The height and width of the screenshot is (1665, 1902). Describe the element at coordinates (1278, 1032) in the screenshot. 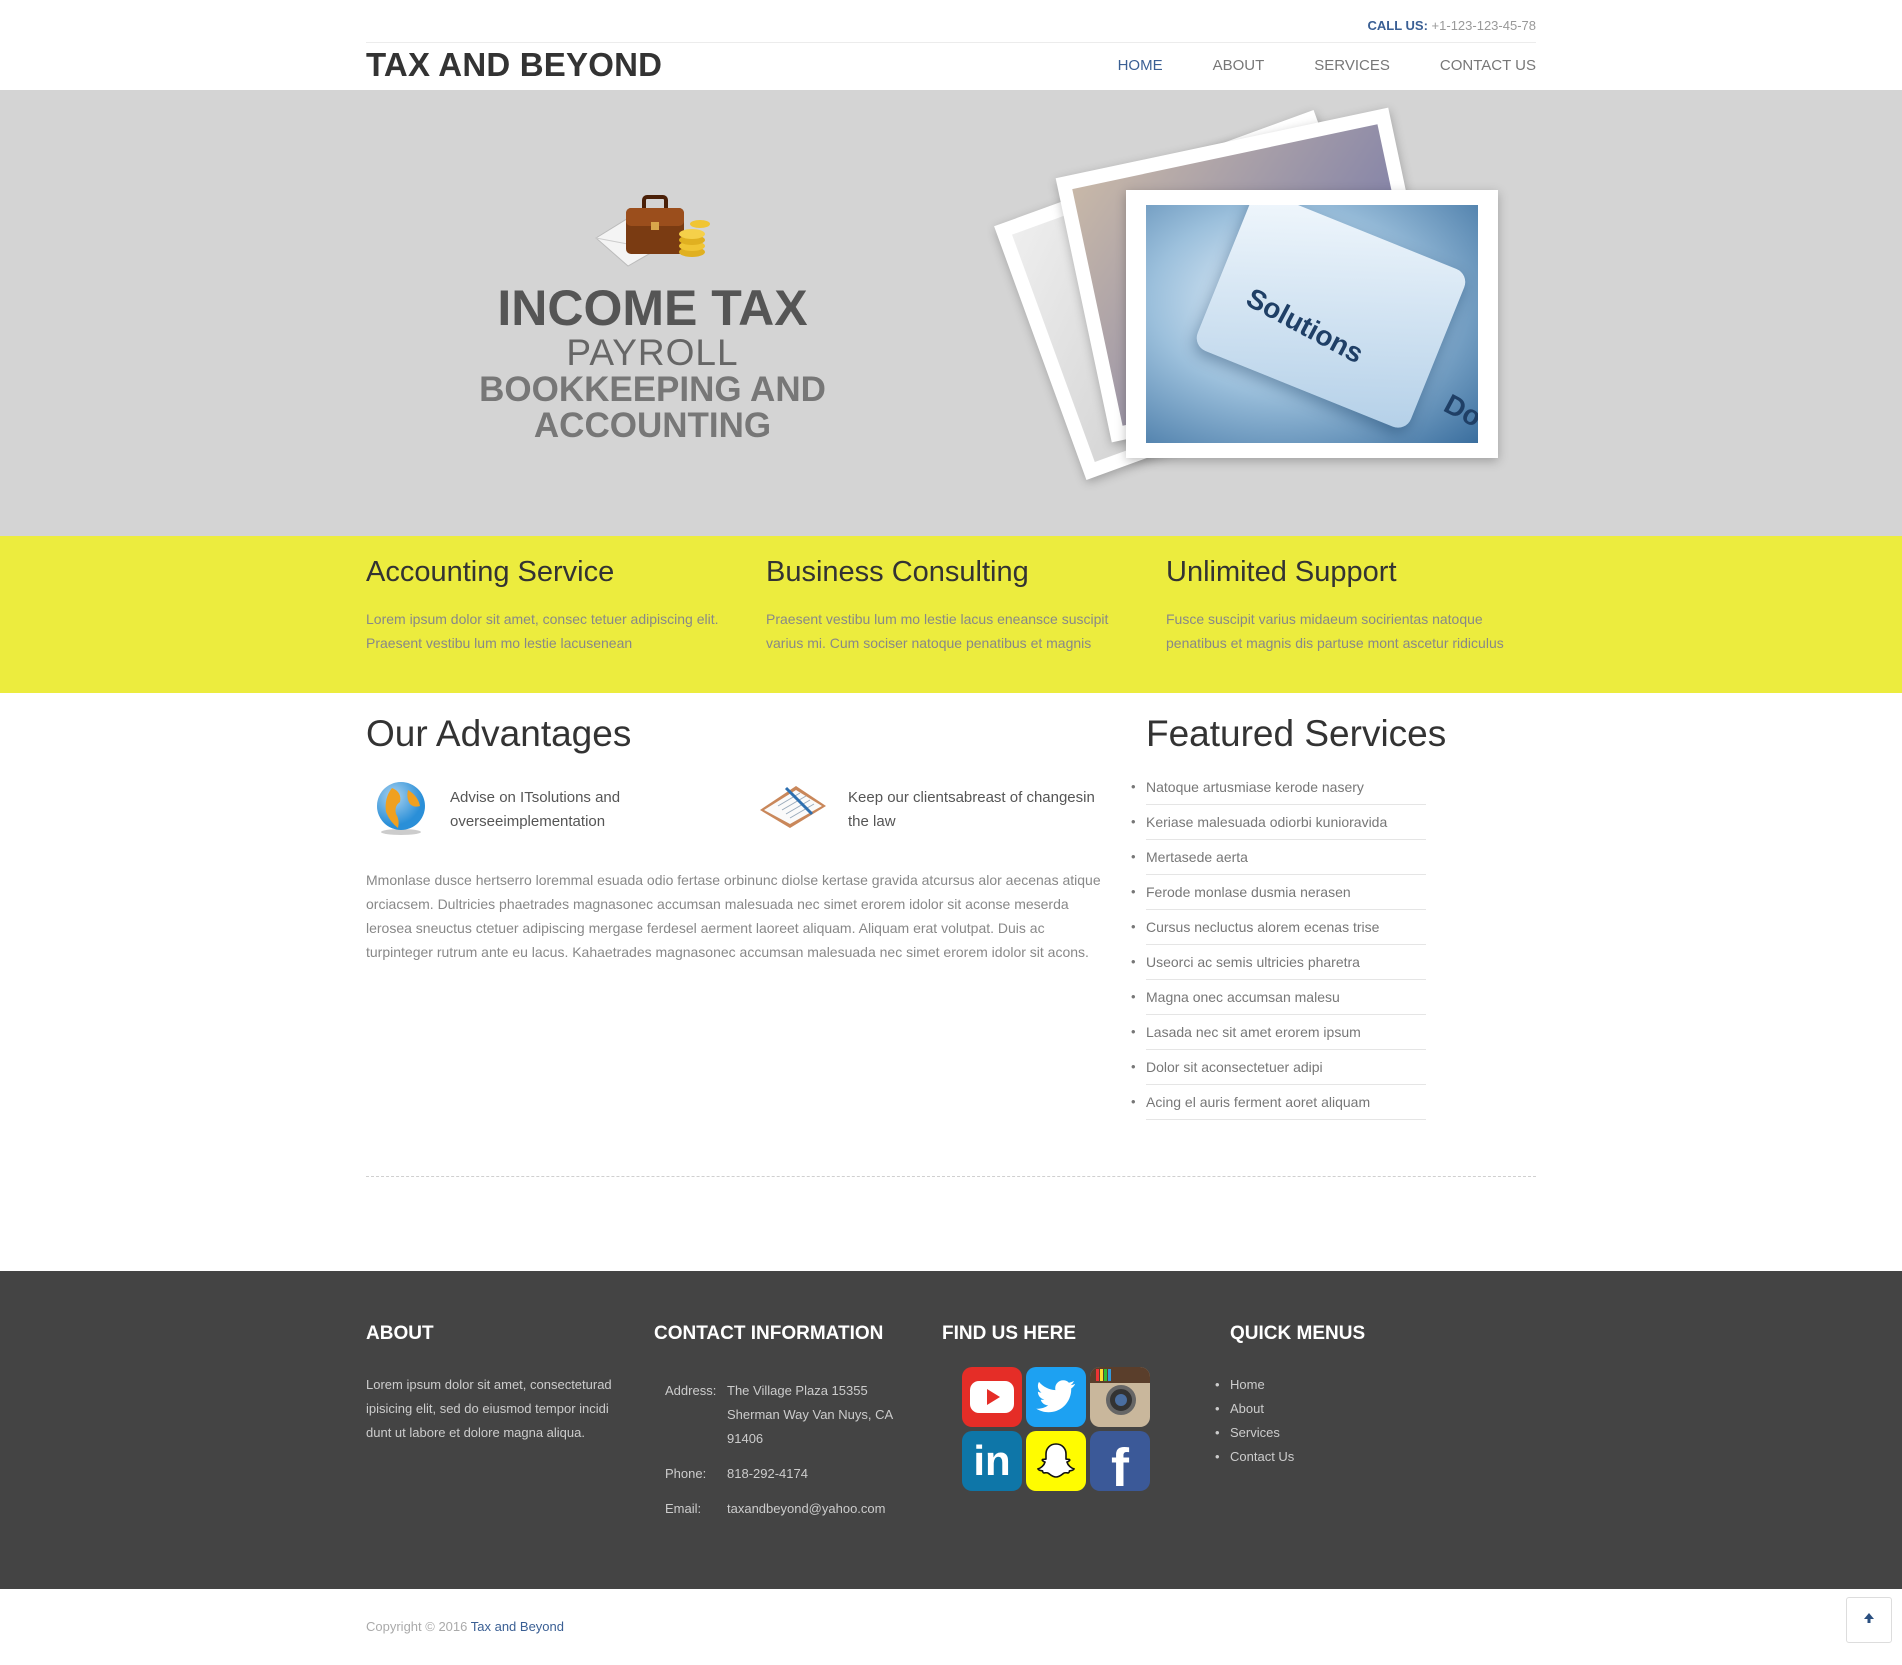

I see `featured-service-item: Lasada nec sit amet erorem ipsum` at that location.